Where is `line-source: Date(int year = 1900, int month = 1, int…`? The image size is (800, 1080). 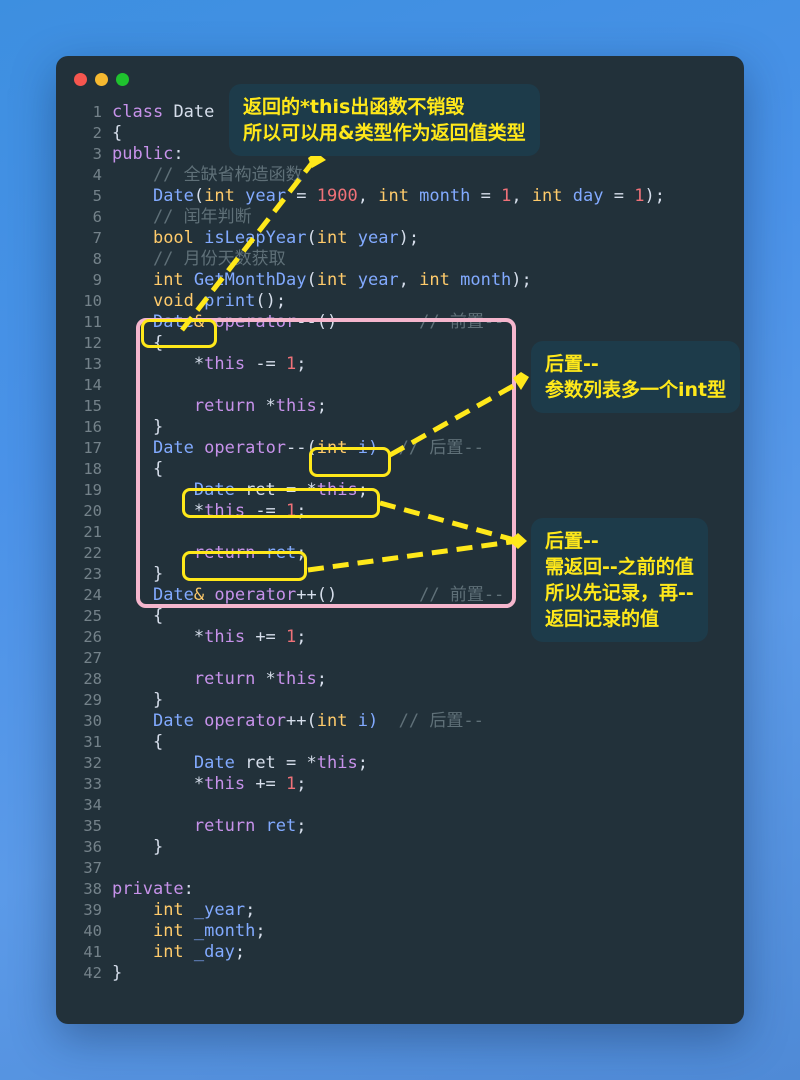 line-source: Date(int year = 1900, int month = 1, int… is located at coordinates (383, 196).